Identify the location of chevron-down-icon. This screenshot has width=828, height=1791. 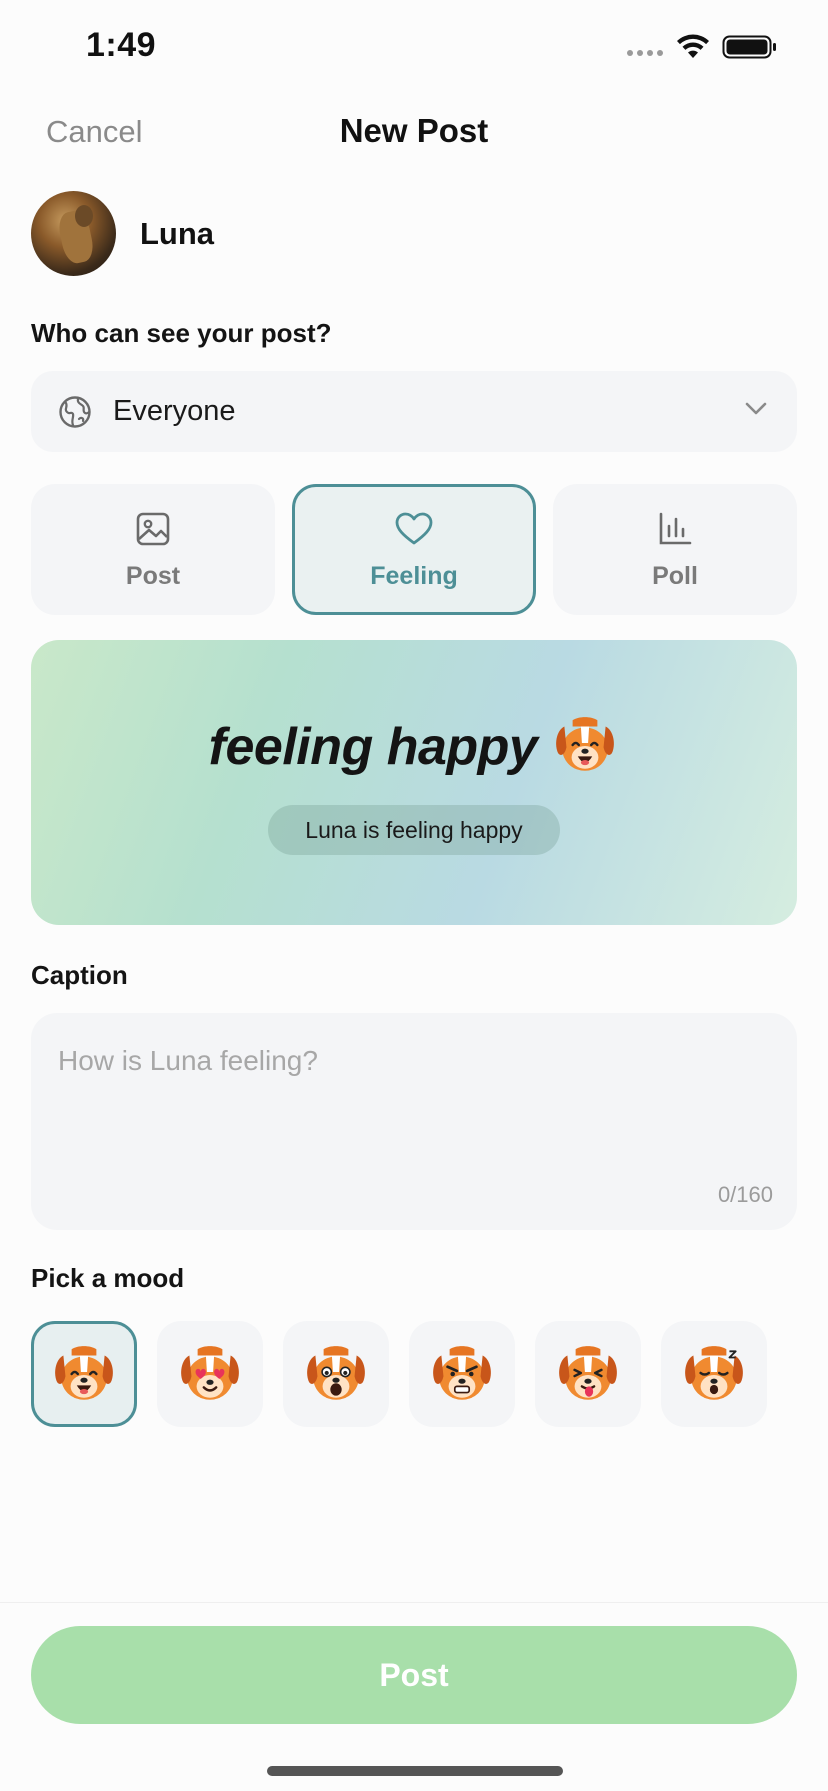
(756, 408).